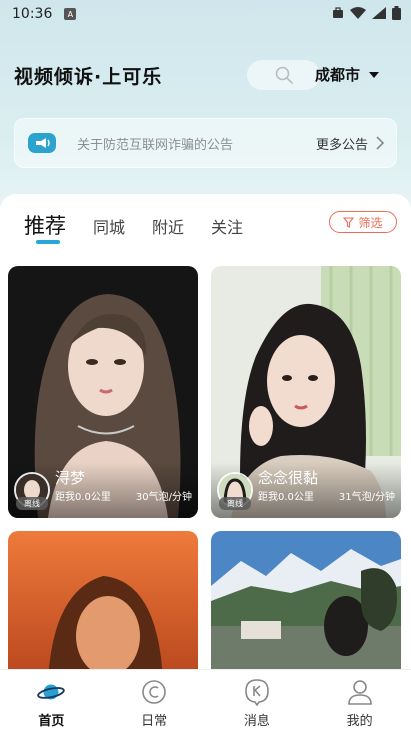 This screenshot has width=411, height=732. What do you see at coordinates (45, 225) in the screenshot?
I see `tab-recommend: 推荐` at bounding box center [45, 225].